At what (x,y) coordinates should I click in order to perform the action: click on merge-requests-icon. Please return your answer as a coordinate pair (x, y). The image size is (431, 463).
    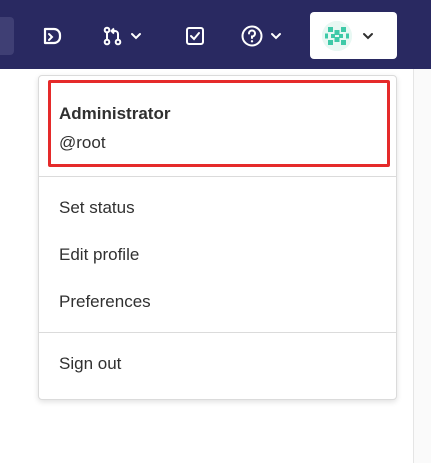
    Looking at the image, I should click on (112, 36).